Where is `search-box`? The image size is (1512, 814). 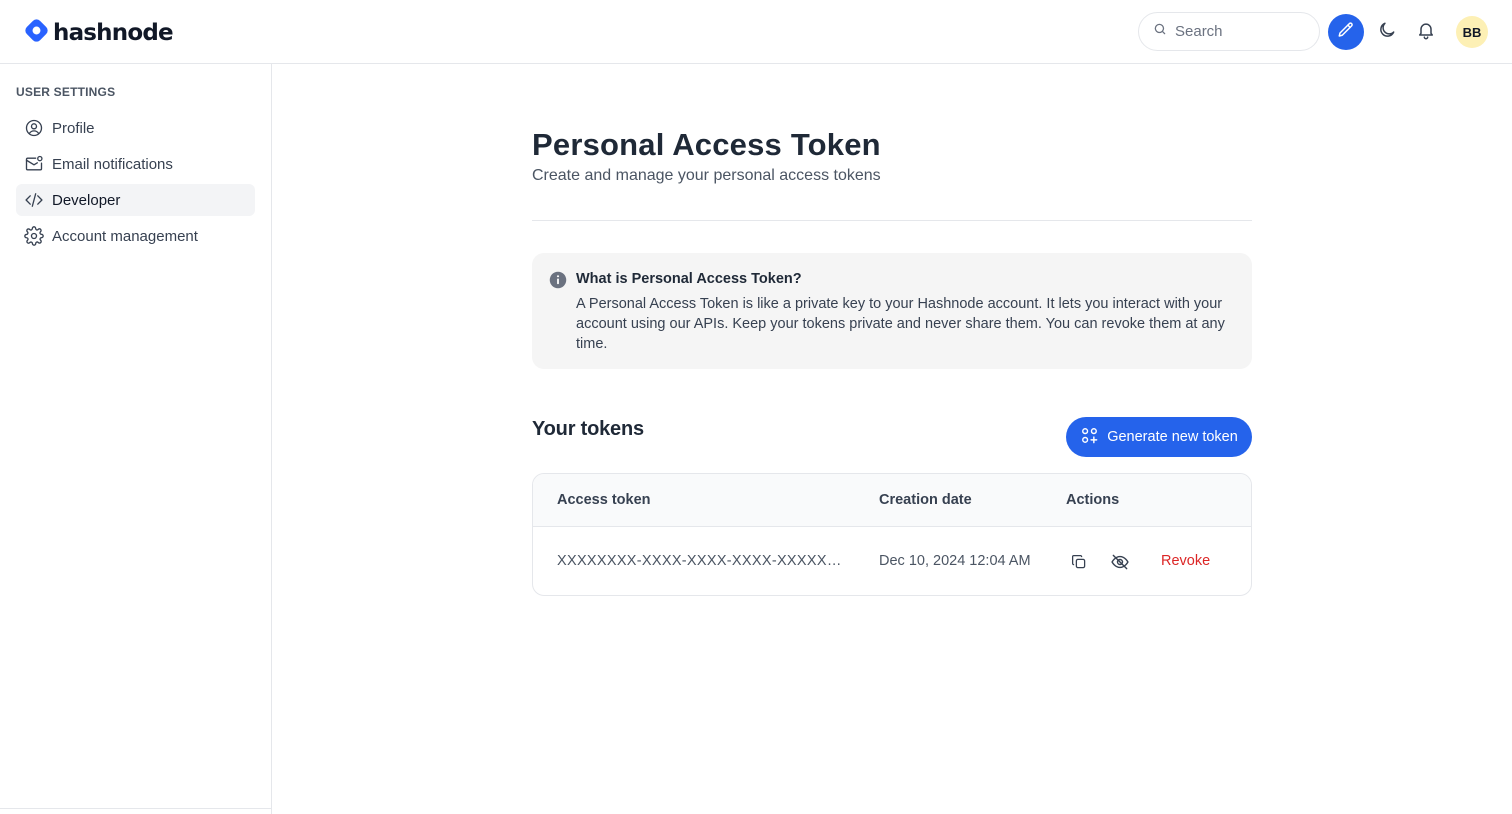 search-box is located at coordinates (1229, 31).